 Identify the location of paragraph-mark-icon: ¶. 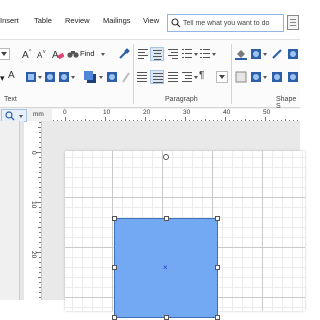
(201, 75).